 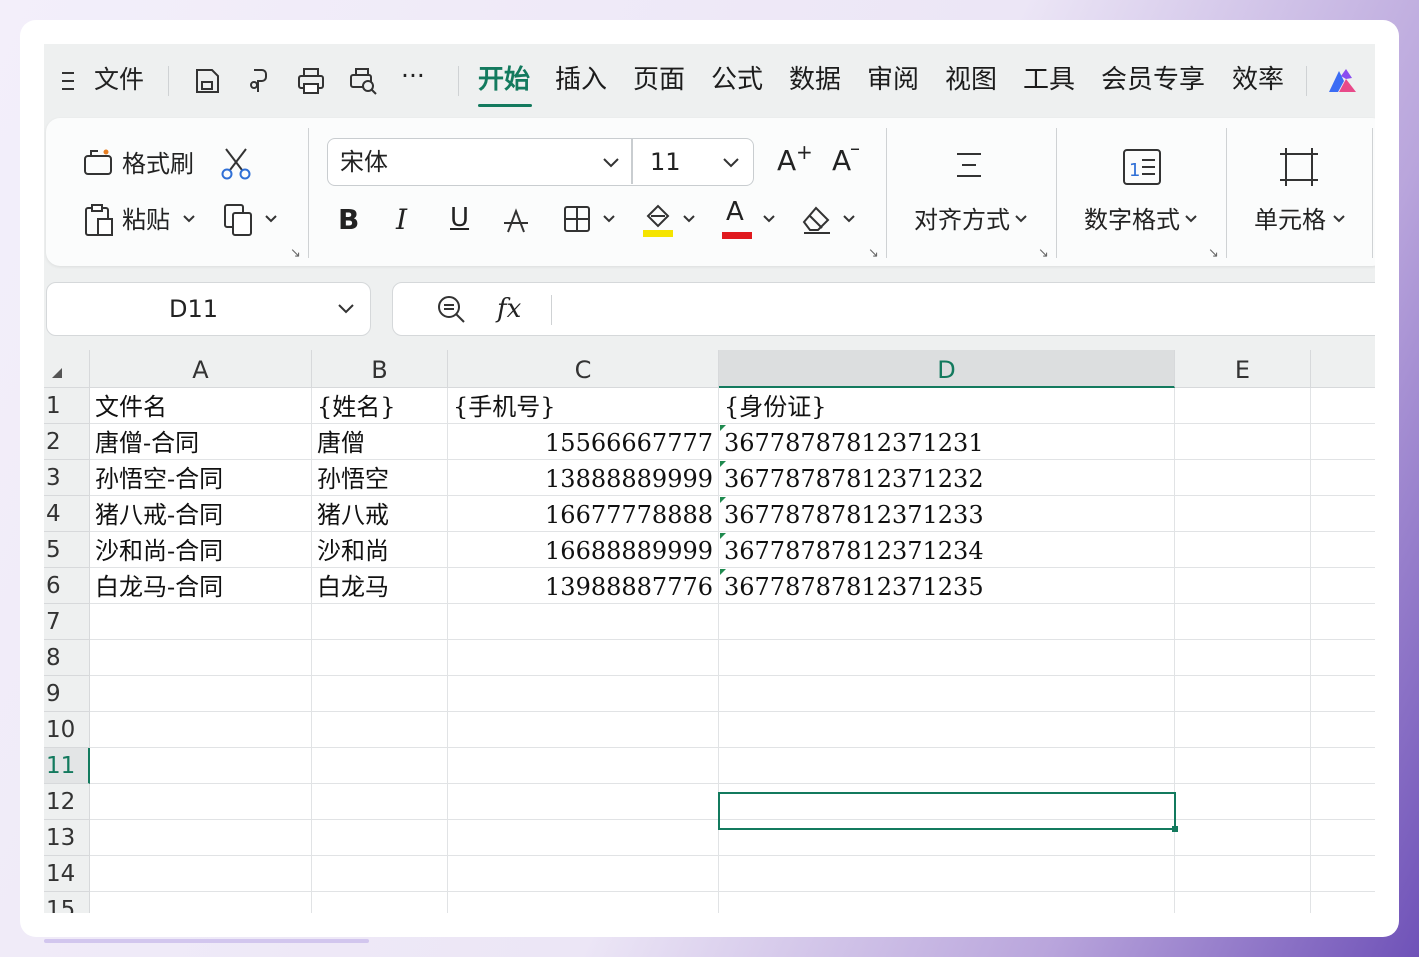 I want to click on cell-e10, so click(x=1243, y=730).